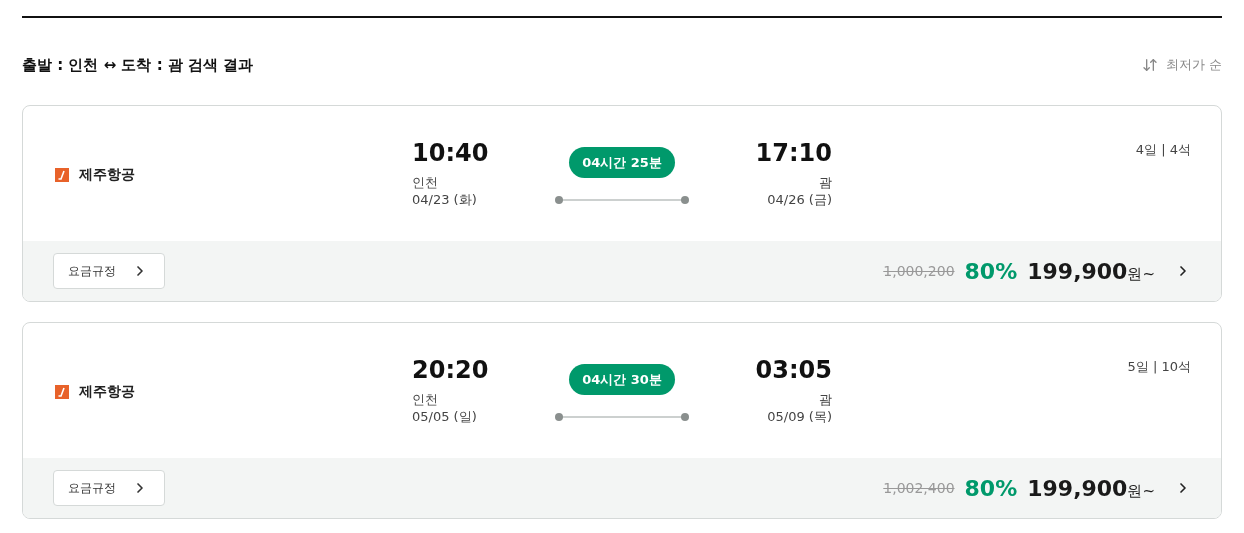  I want to click on sort-button: 최저가 순, so click(1181, 65).